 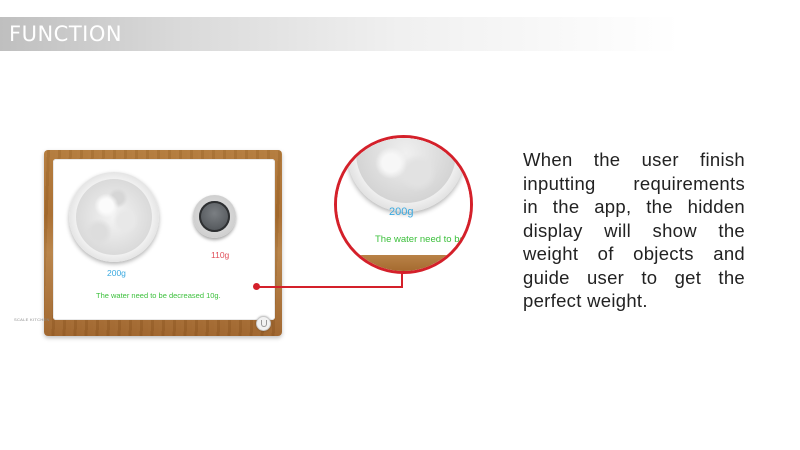 I want to click on flour-content, so click(x=114, y=217).